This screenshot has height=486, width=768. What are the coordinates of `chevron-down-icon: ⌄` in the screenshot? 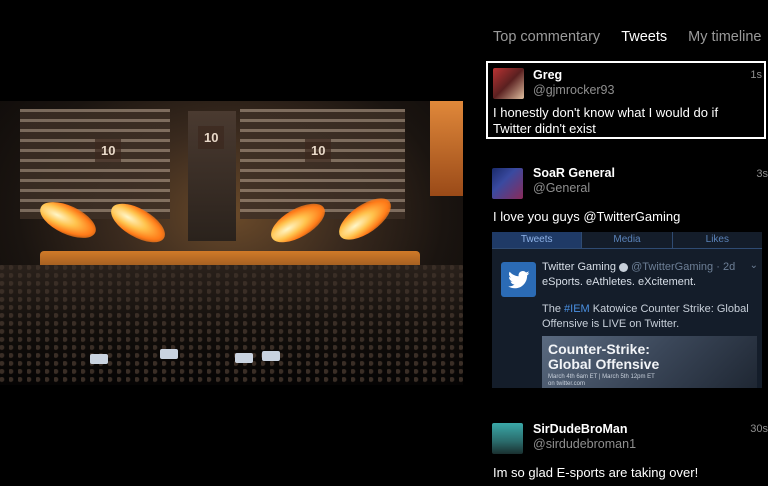 It's located at (753, 265).